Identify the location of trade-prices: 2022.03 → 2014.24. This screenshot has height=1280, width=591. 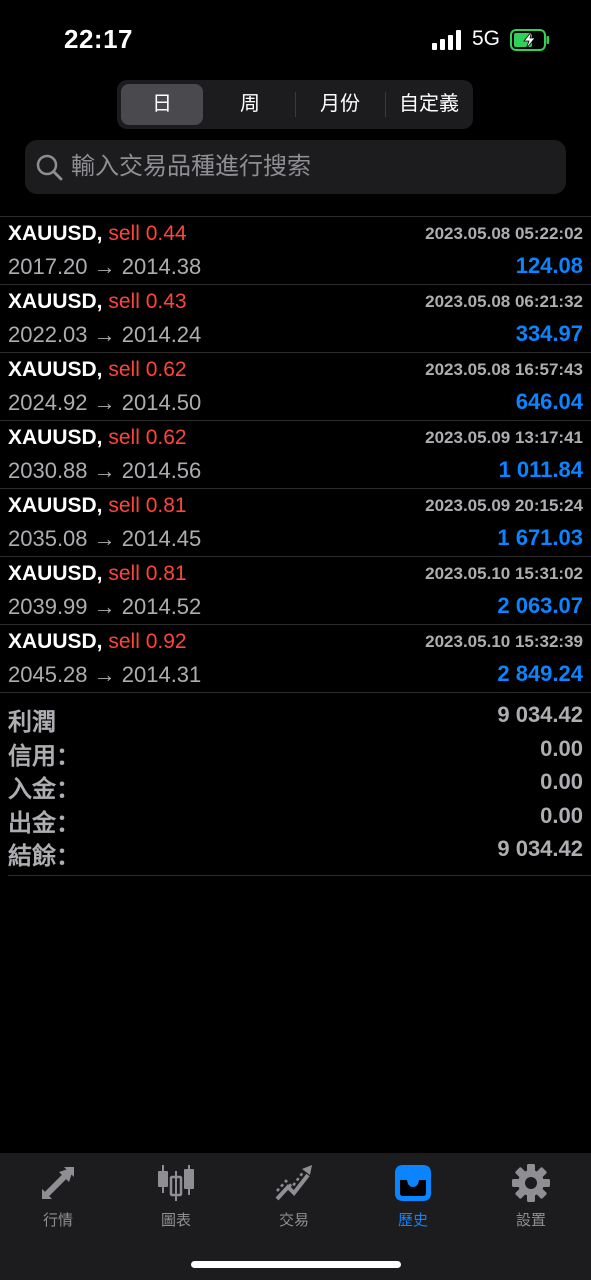
(105, 334).